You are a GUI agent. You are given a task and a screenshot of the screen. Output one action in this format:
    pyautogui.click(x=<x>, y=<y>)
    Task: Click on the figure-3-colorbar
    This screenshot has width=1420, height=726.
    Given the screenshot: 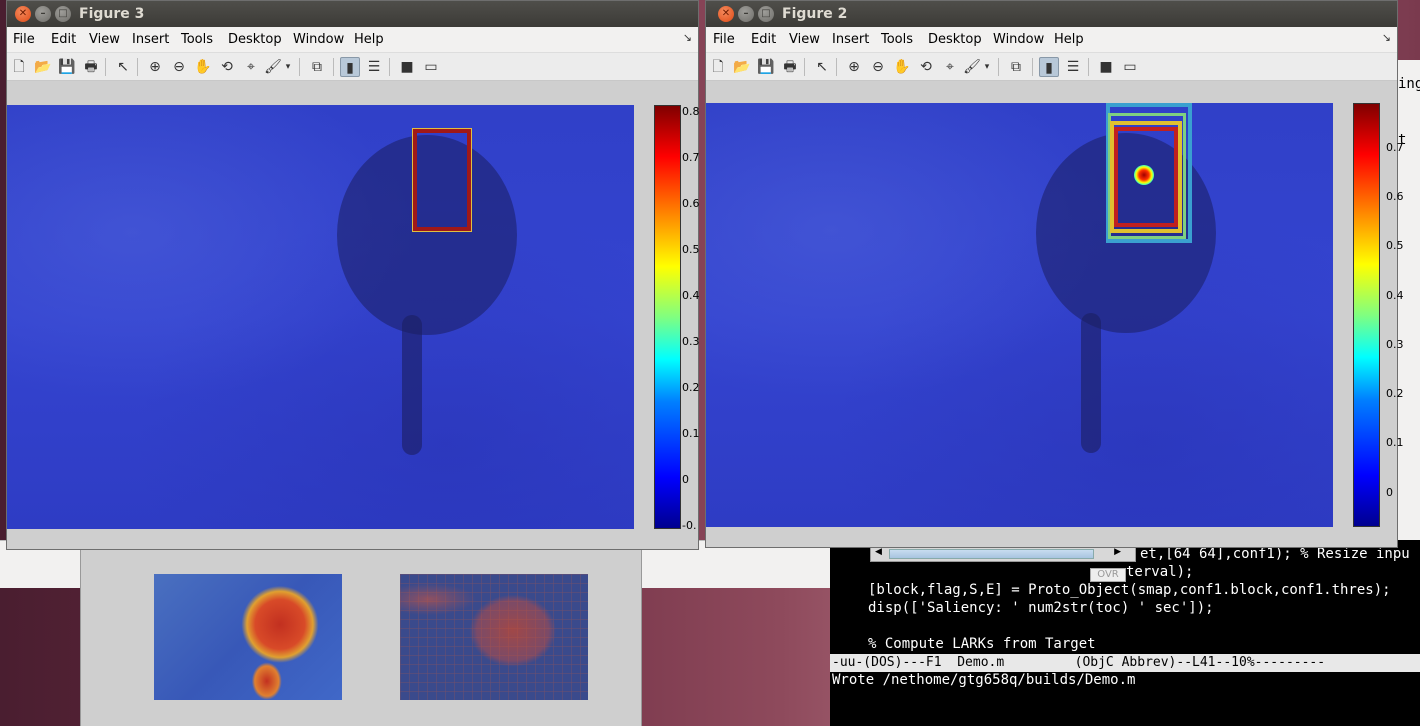 What is the action you would take?
    pyautogui.click(x=667, y=317)
    